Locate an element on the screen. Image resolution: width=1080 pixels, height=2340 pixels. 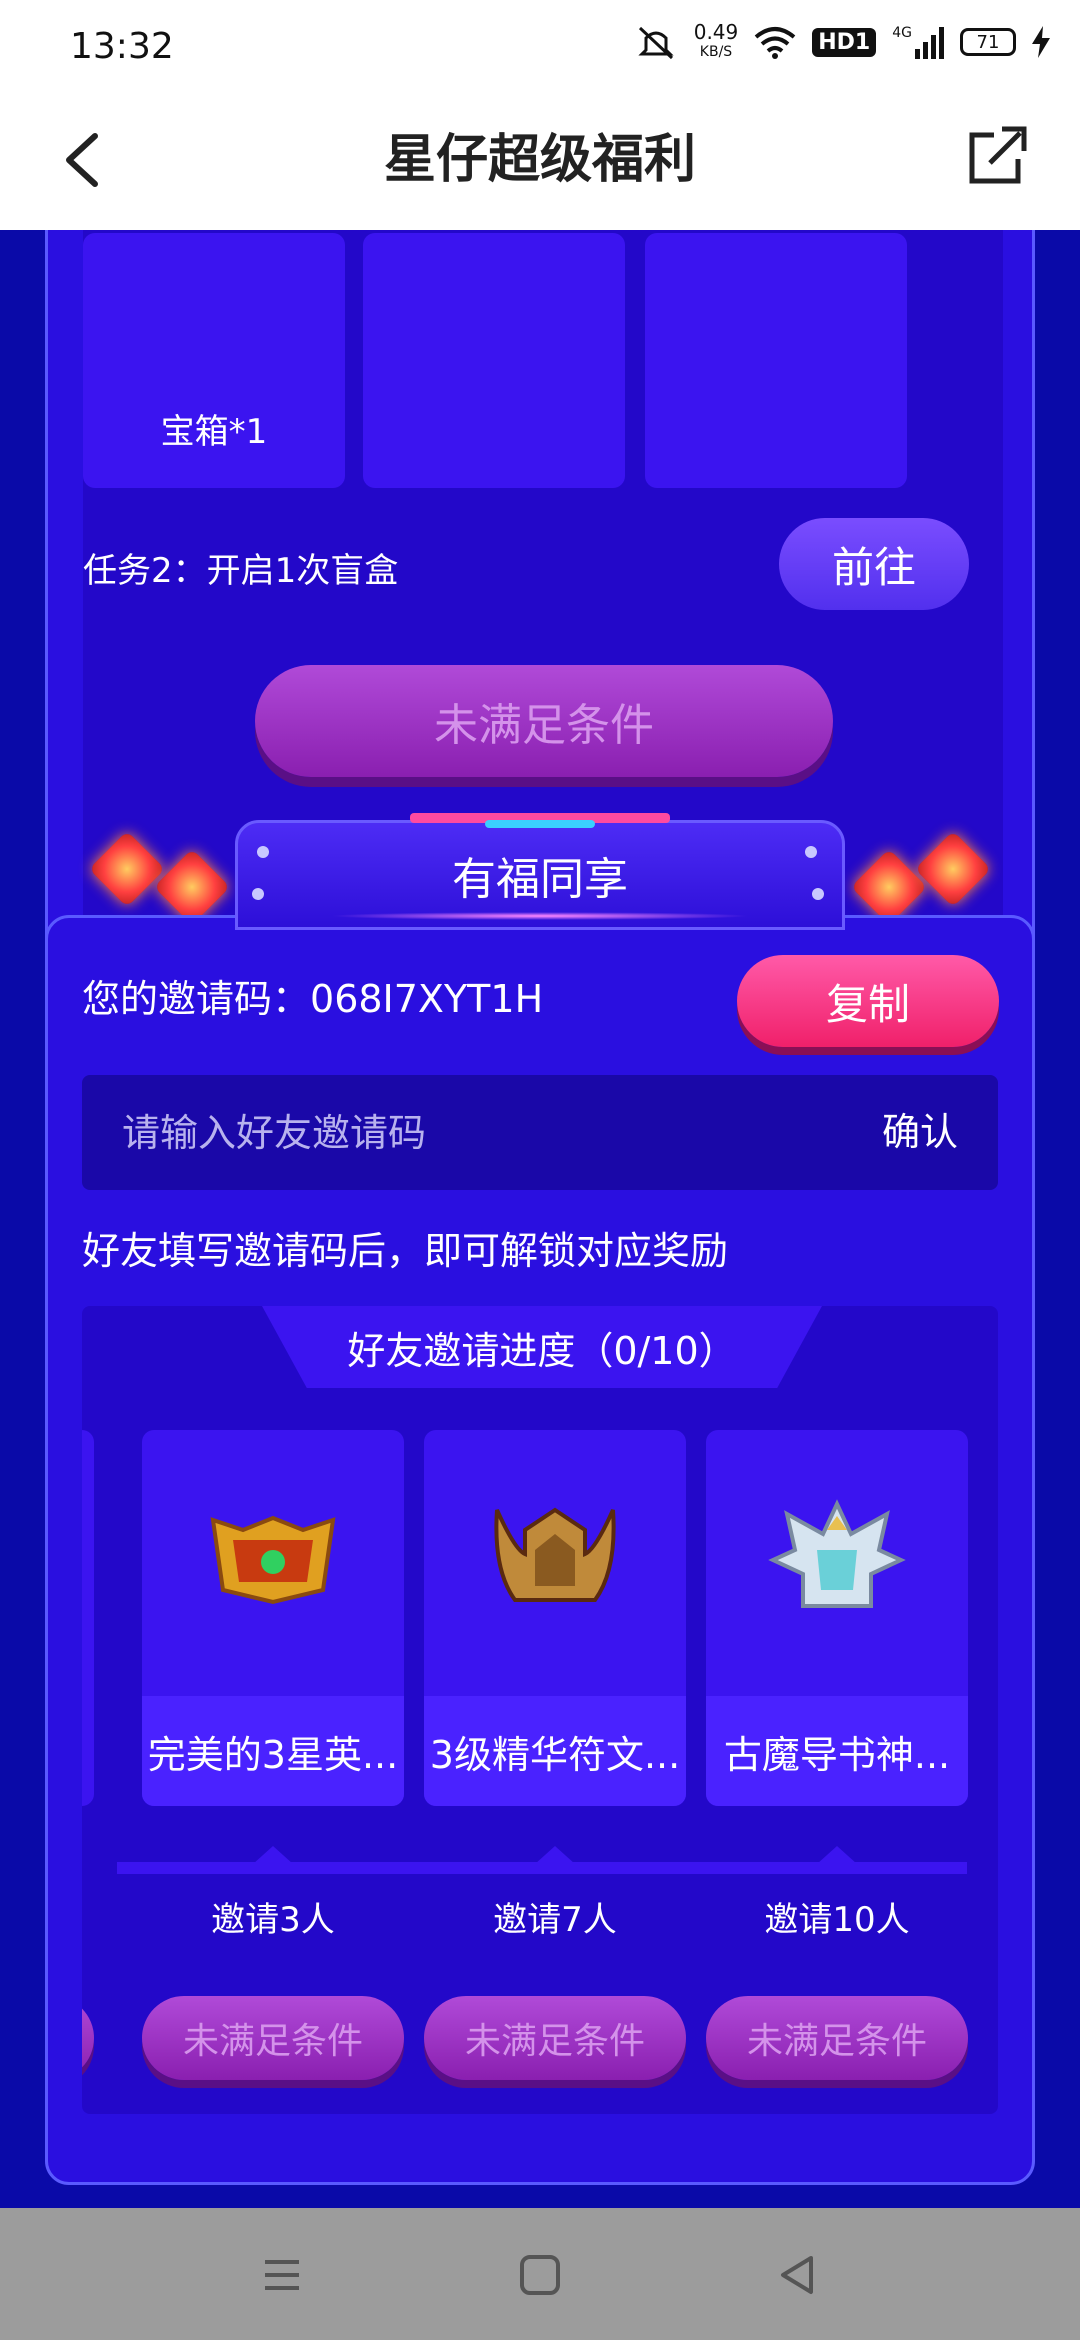
share-external-icon is located at coordinates (995, 155).